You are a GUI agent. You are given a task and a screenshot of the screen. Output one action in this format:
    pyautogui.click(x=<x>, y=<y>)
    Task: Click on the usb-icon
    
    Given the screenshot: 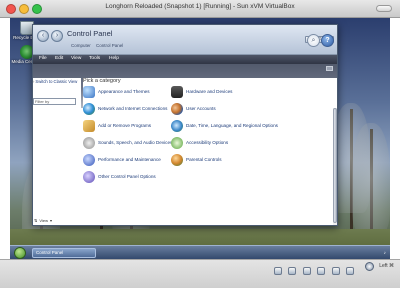 What is the action you would take?
    pyautogui.click(x=335, y=271)
    